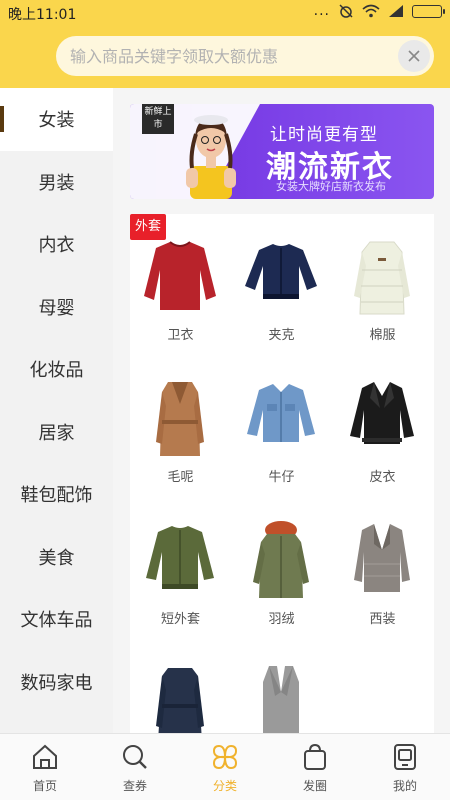 The width and height of the screenshot is (450, 800). I want to click on bag-icon, so click(315, 756).